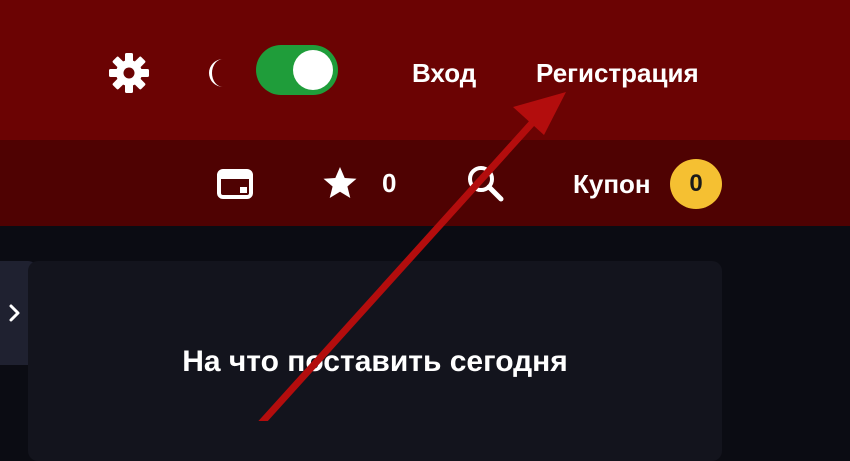 The height and width of the screenshot is (461, 850). Describe the element at coordinates (617, 73) in the screenshot. I see `register-link: Регистрация` at that location.